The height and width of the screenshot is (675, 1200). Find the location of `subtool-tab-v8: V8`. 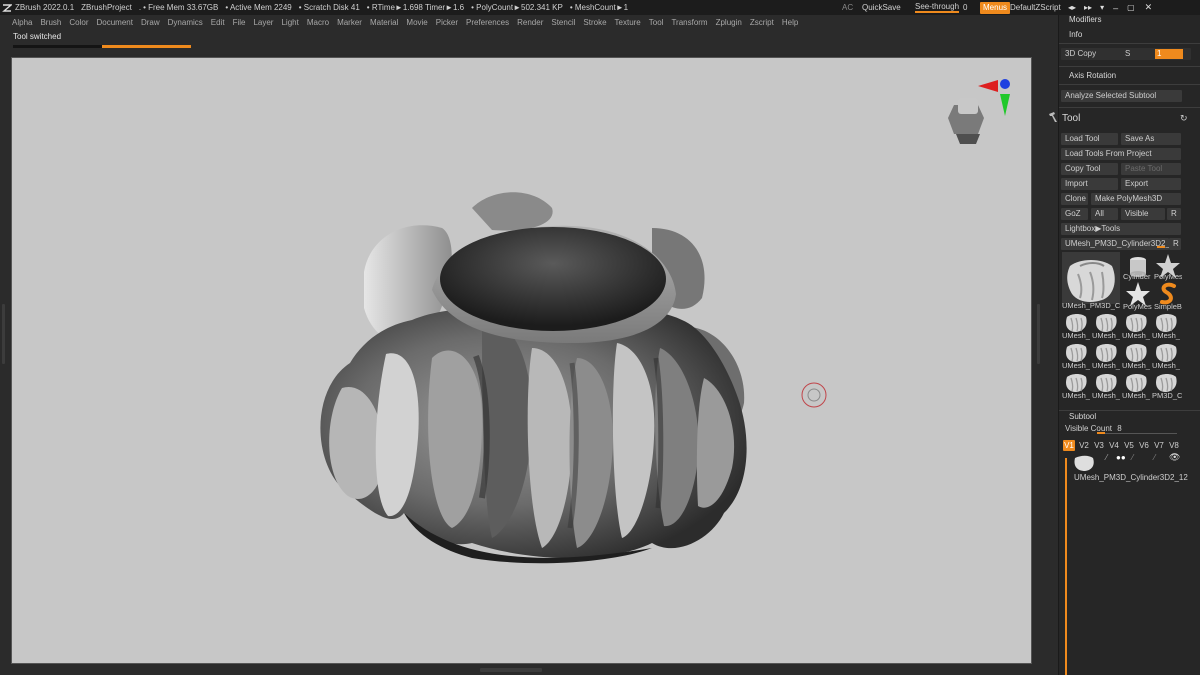

subtool-tab-v8: V8 is located at coordinates (1174, 445).